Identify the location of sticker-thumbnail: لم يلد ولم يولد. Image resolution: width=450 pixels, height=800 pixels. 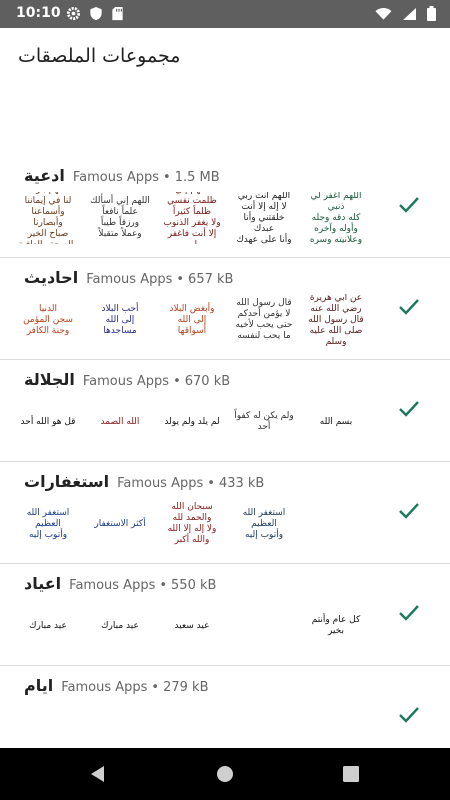
(192, 422).